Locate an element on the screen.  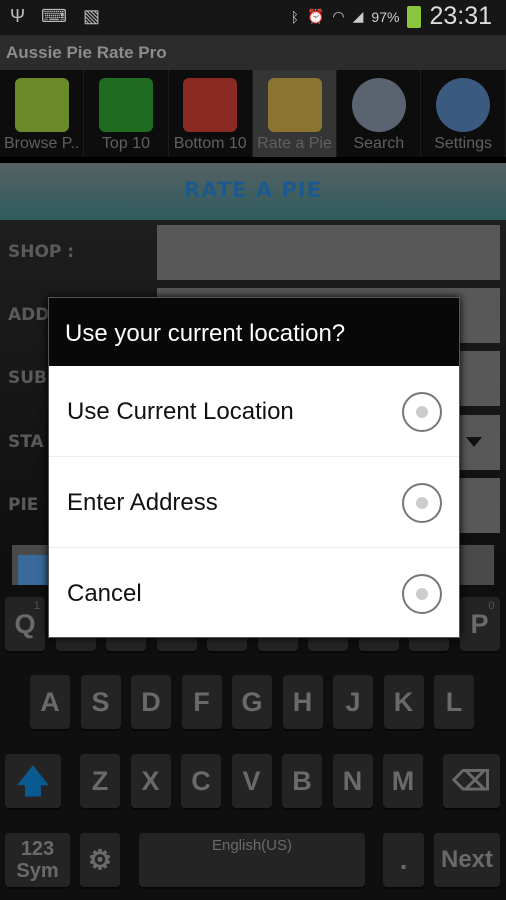
tab-browse-p: Browse P.. is located at coordinates (42, 113).